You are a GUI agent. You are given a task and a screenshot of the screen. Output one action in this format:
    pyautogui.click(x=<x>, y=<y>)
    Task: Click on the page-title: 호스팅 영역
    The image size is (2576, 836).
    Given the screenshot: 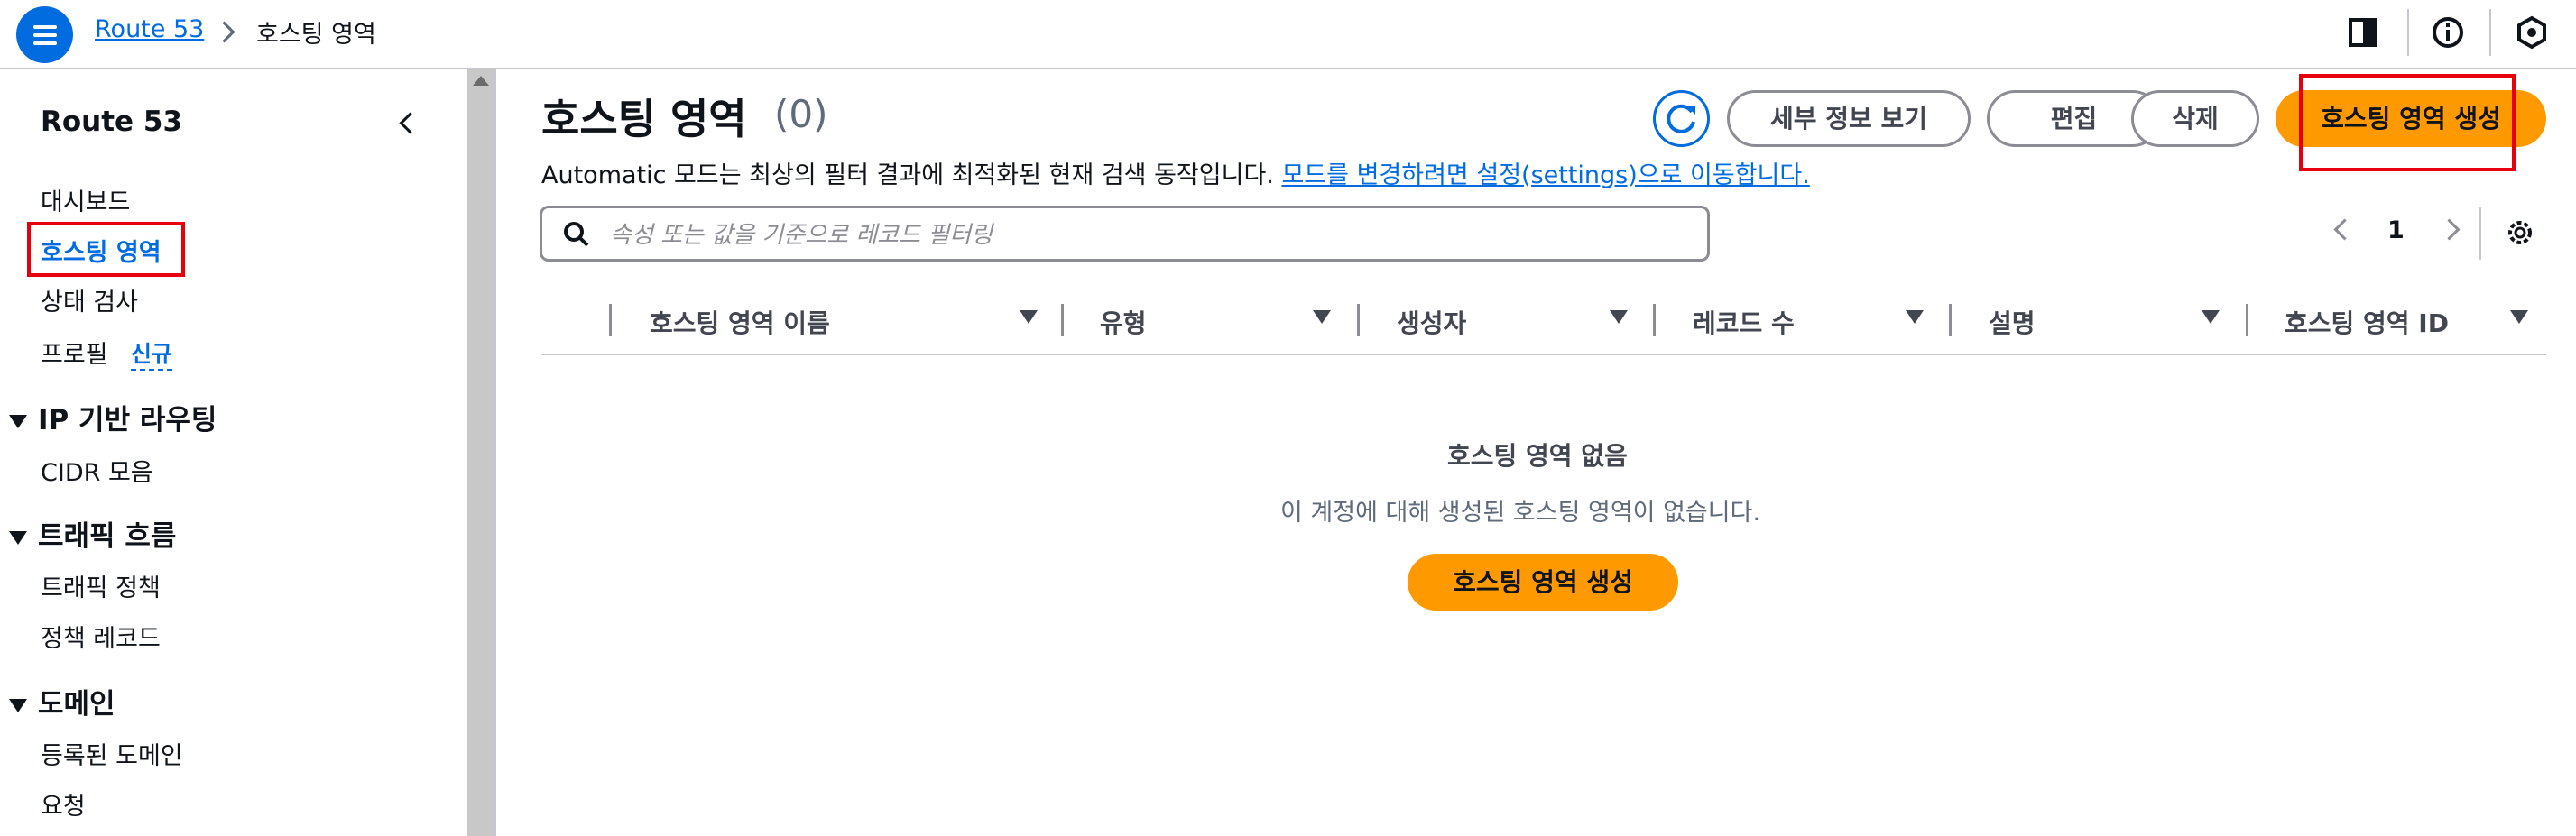 What is the action you would take?
    pyautogui.click(x=644, y=119)
    